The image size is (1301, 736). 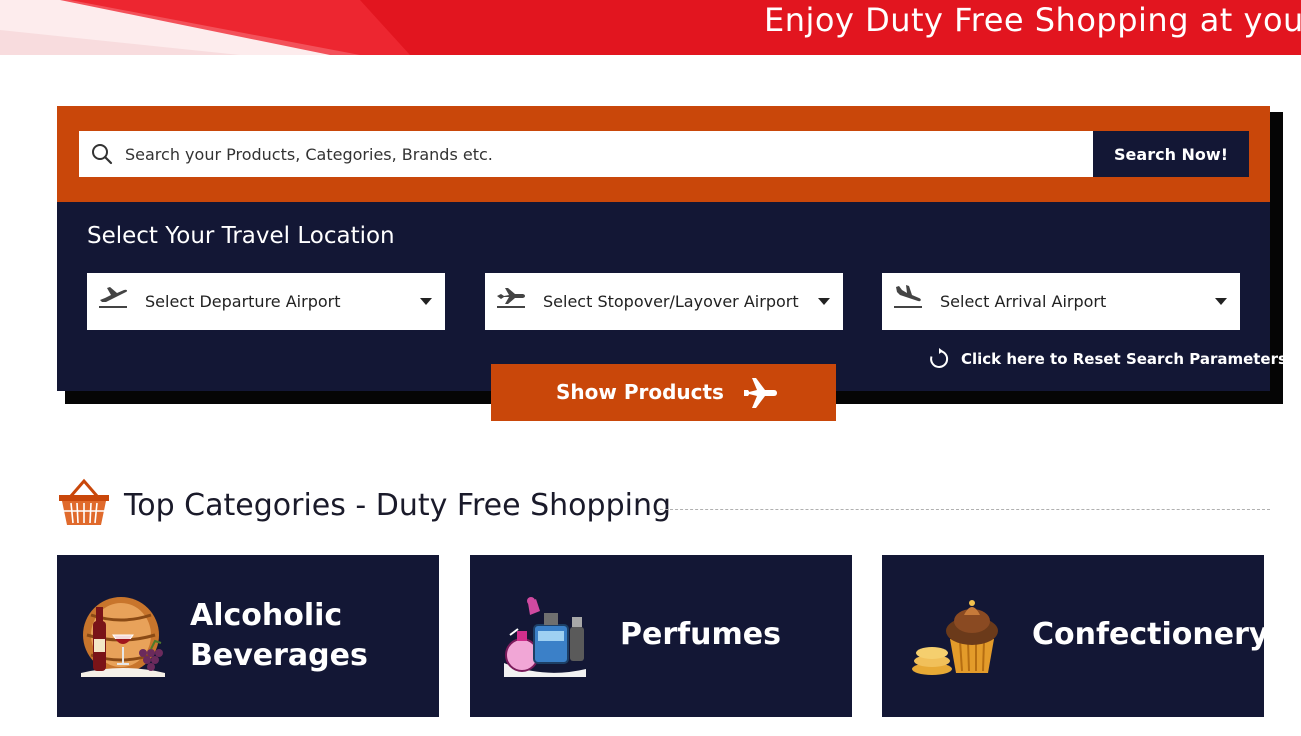 I want to click on category-card-confectionery: Confectionery, so click(x=1075, y=636).